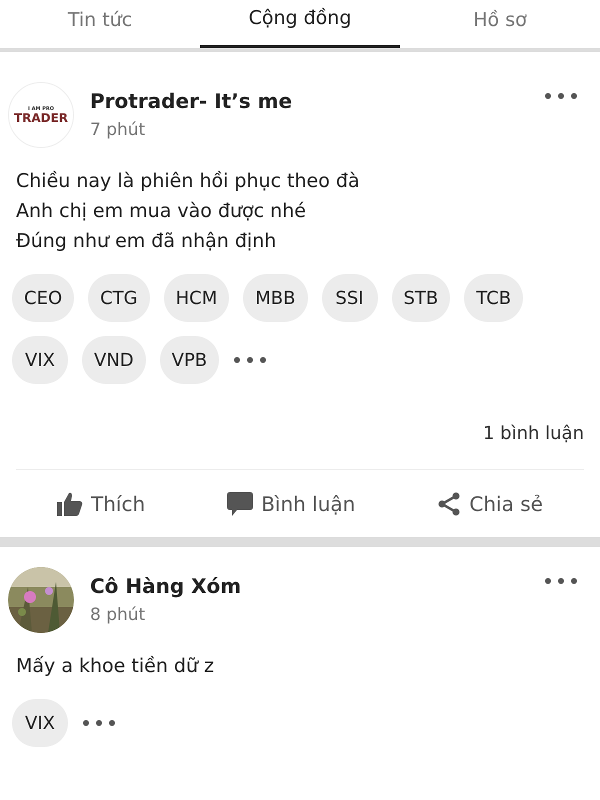 This screenshot has width=600, height=800. Describe the element at coordinates (500, 24) in the screenshot. I see `tab: Hồ sơ` at that location.